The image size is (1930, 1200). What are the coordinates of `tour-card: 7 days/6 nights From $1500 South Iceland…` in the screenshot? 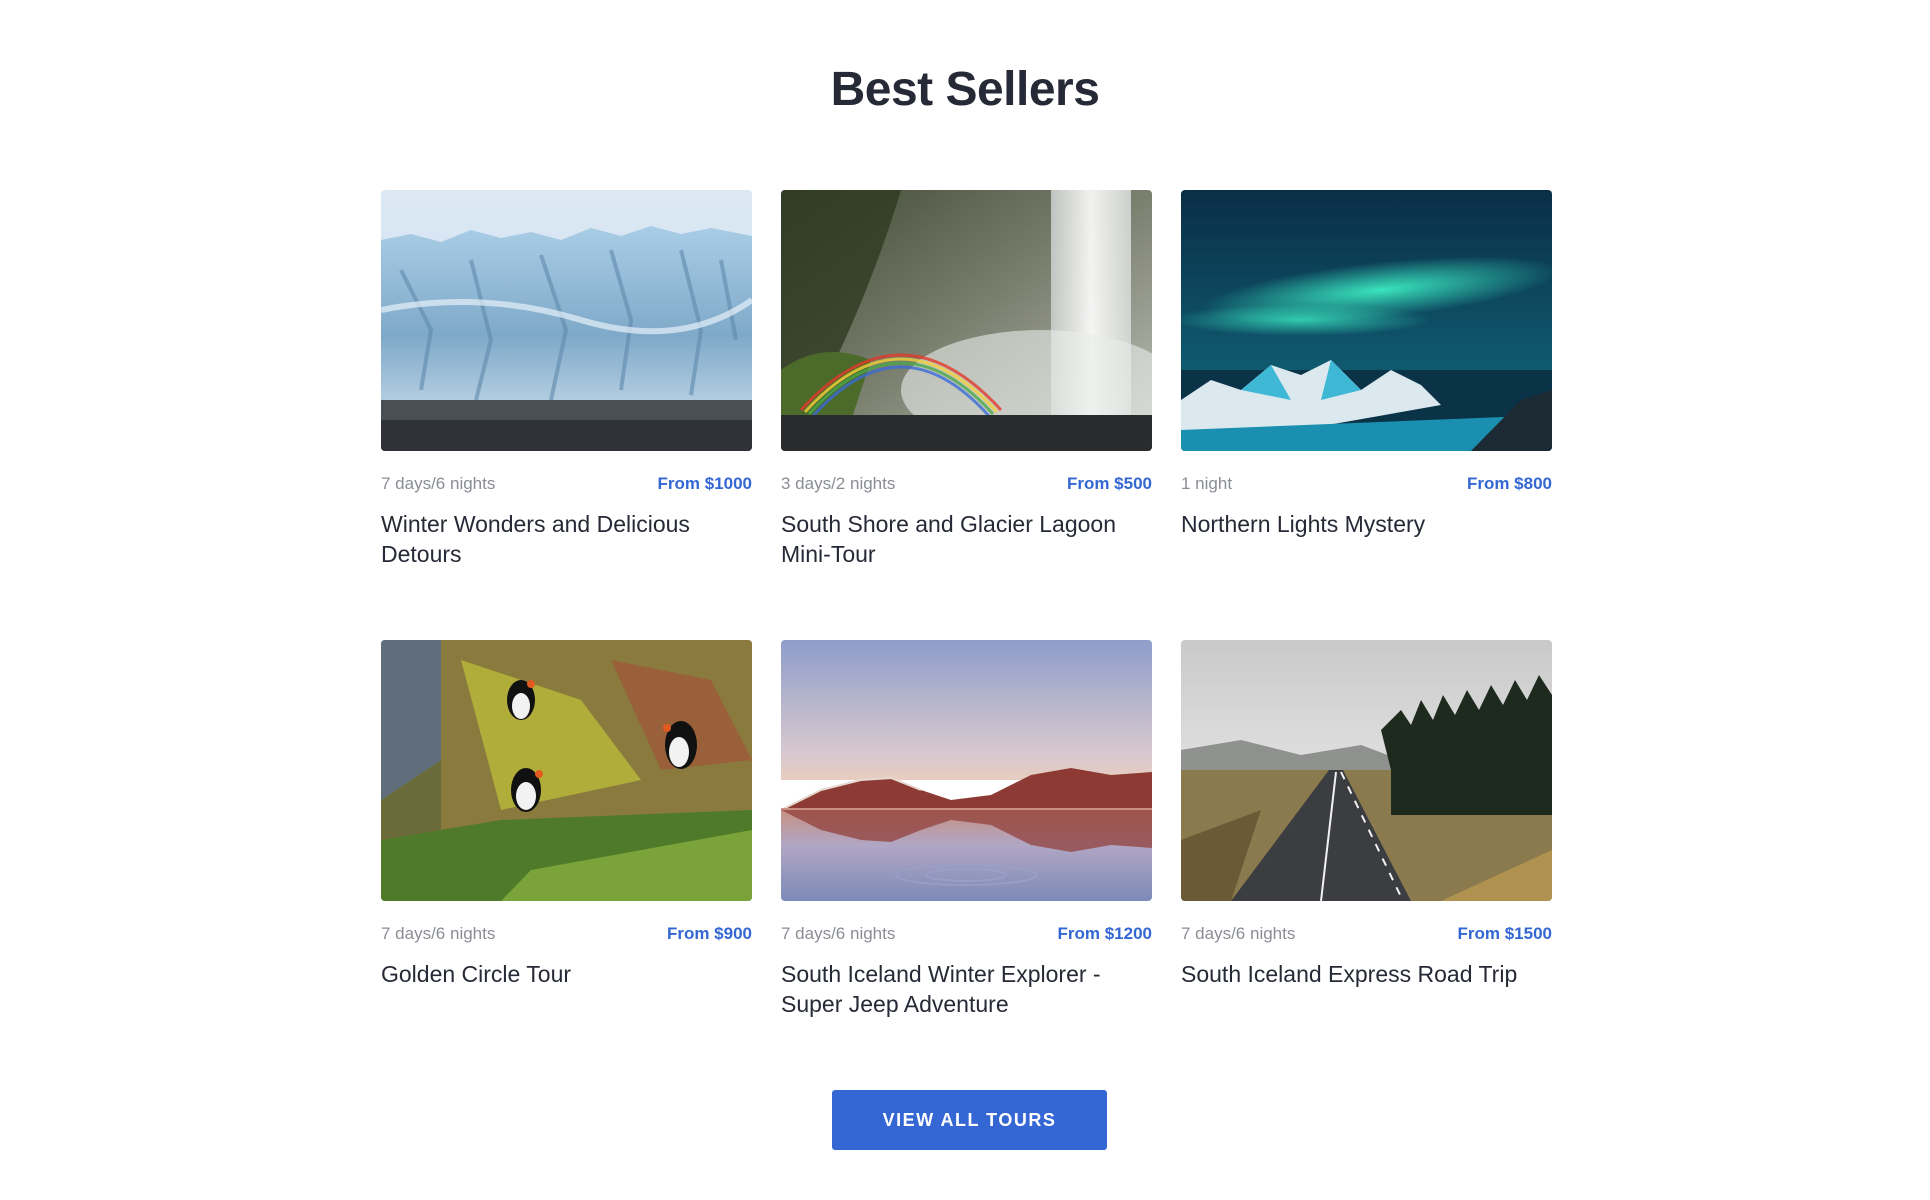 It's located at (1366, 830).